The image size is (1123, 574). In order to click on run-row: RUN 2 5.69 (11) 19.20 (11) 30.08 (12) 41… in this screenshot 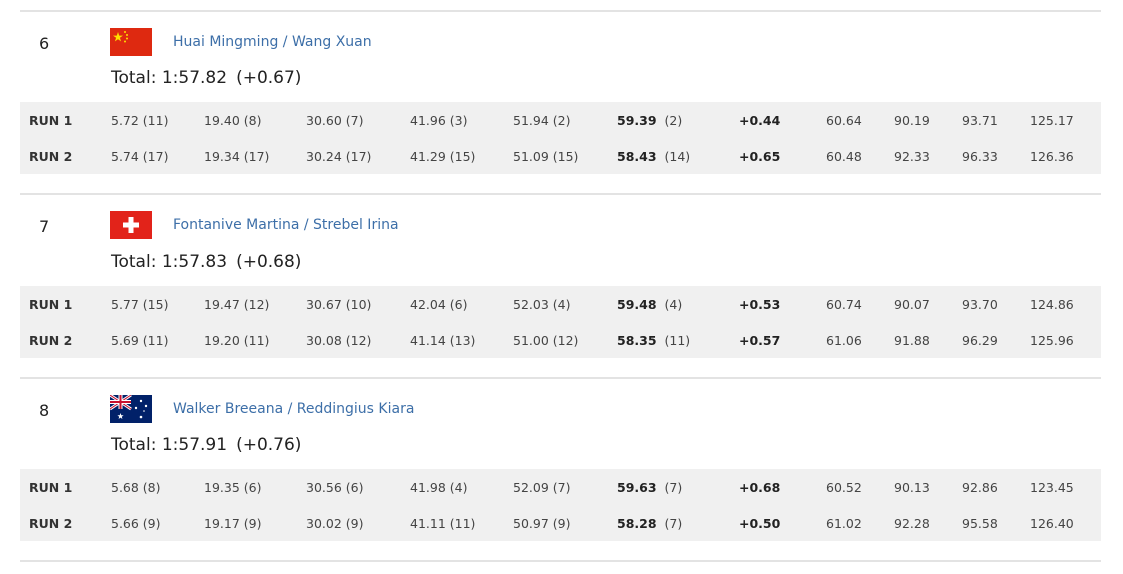, I will do `click(560, 340)`.